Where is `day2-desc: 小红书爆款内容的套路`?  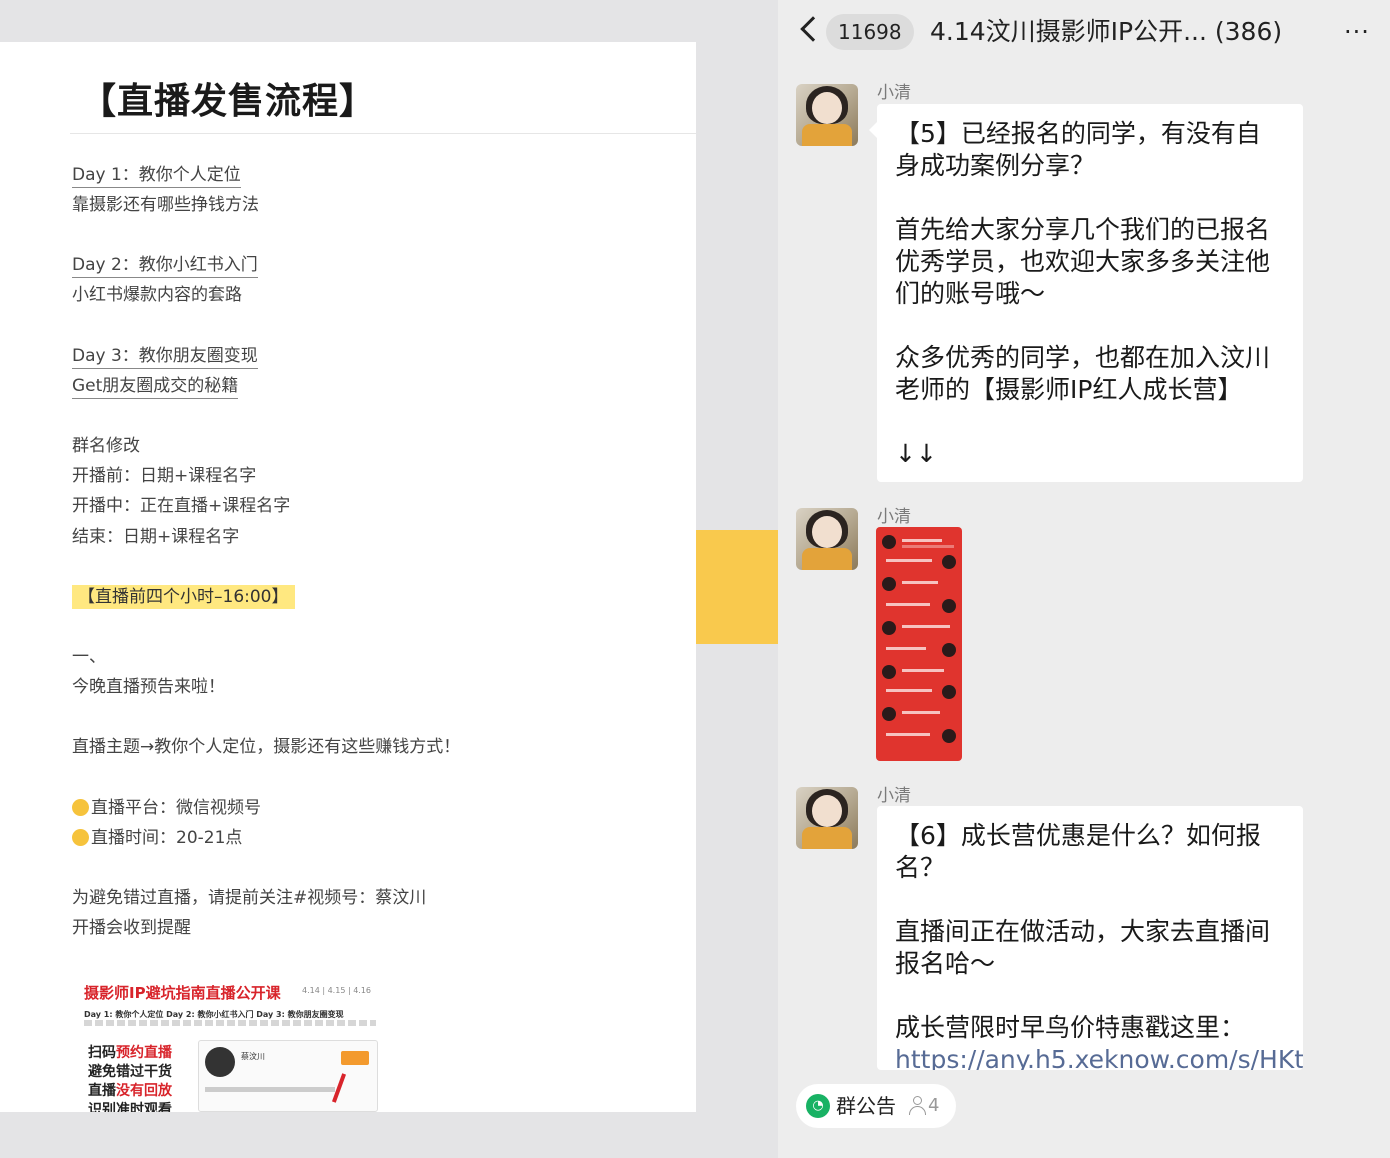
day2-desc: 小红书爆款内容的套路 is located at coordinates (157, 295).